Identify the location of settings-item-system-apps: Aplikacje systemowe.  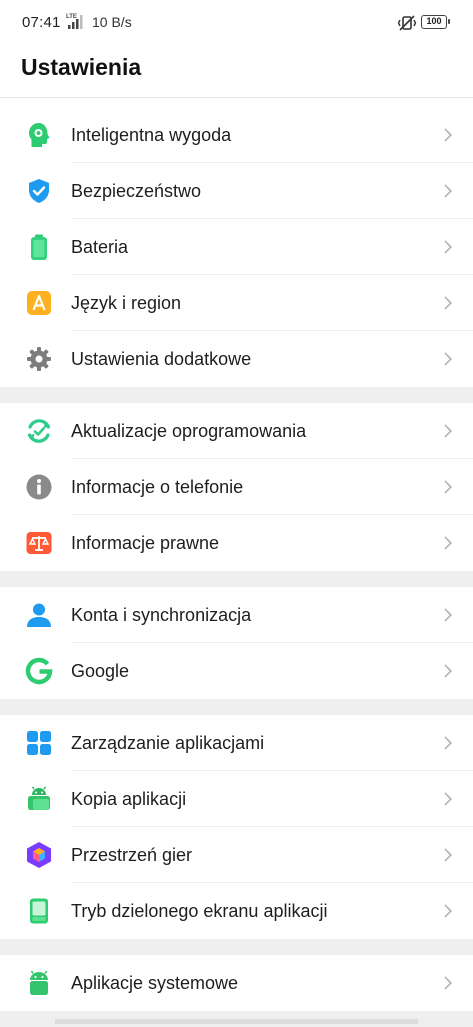
(236, 983).